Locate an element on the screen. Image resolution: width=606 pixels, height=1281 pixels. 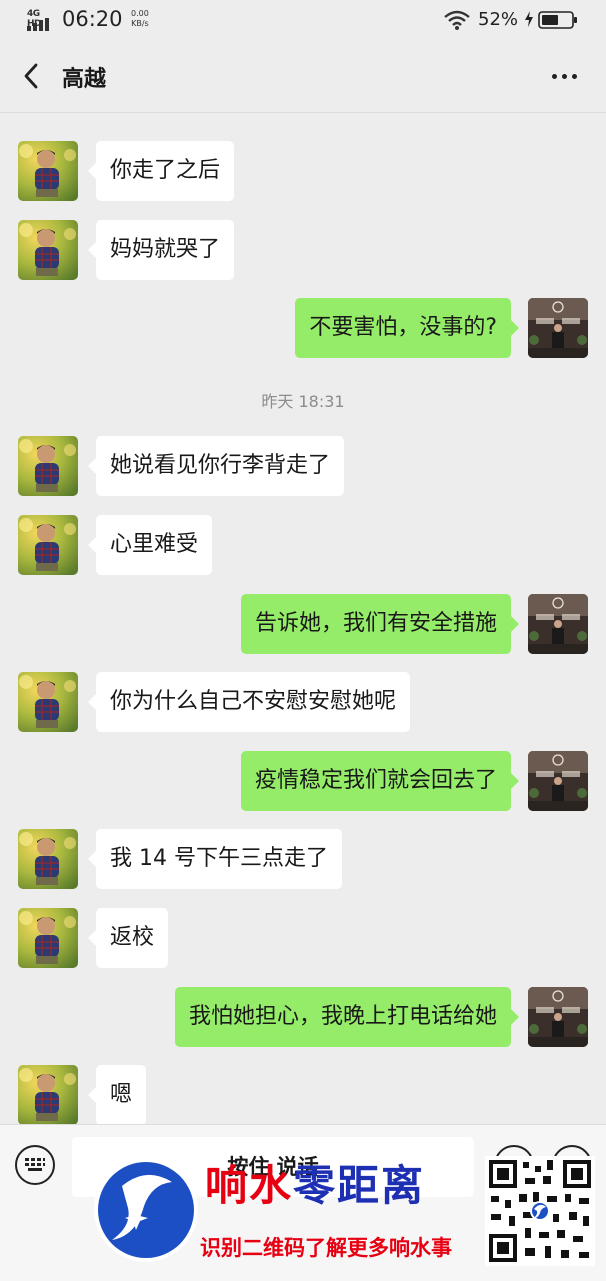
chevron-left-icon is located at coordinates (31, 76).